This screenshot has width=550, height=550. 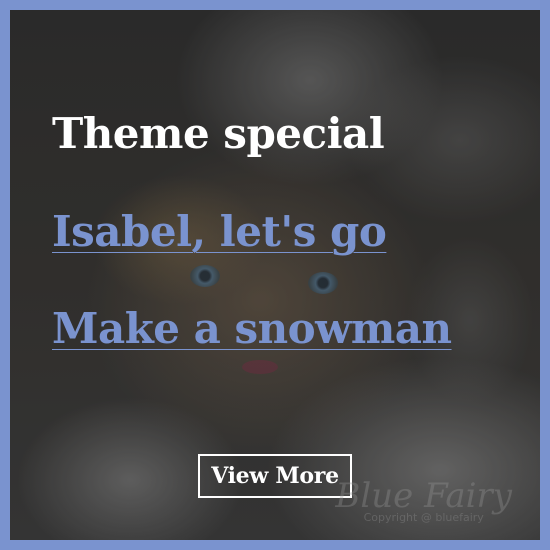 I want to click on link-isabel-lets-go: Isabel, let's go, so click(x=219, y=232).